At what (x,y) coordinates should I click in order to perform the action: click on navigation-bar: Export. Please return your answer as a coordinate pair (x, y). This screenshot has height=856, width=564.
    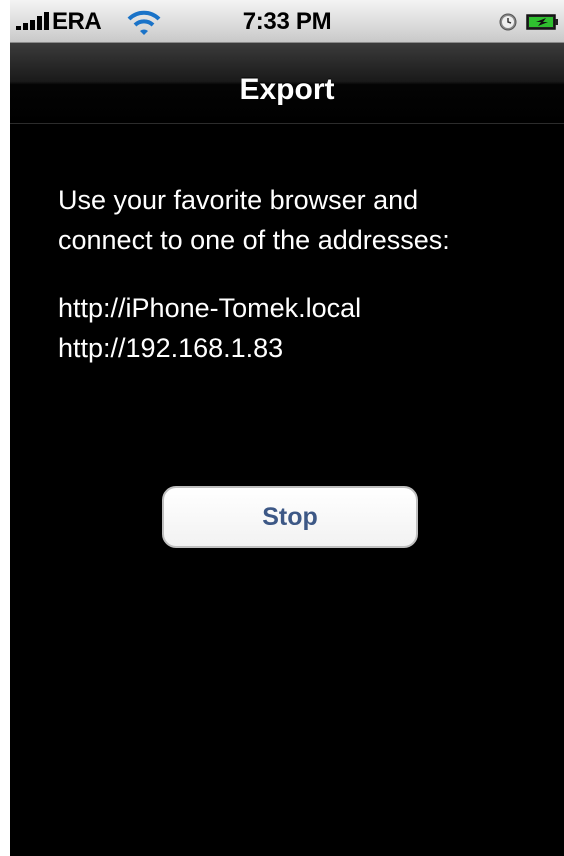
    Looking at the image, I should click on (287, 83).